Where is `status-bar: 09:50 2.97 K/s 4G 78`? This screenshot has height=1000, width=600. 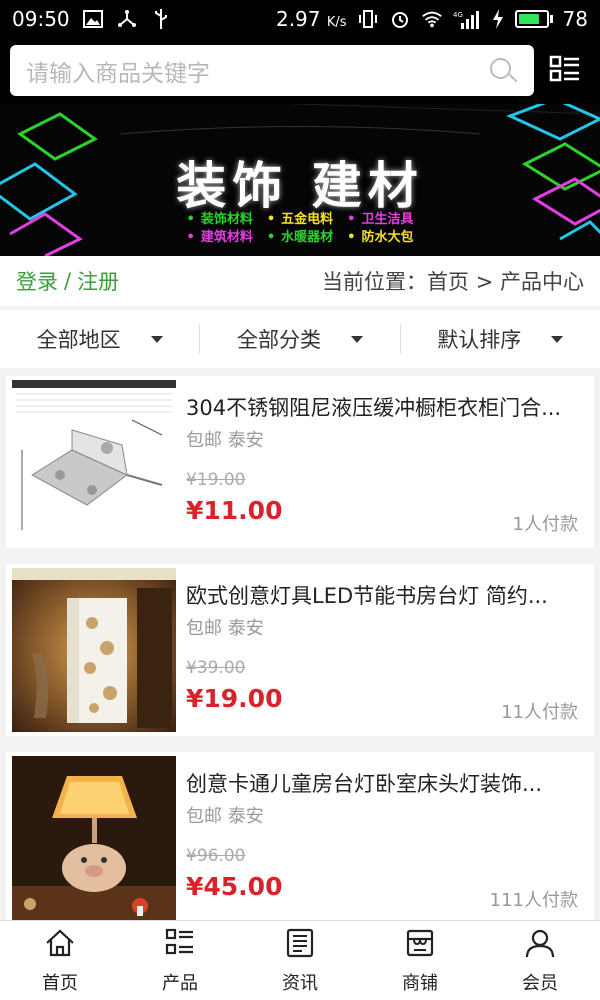 status-bar: 09:50 2.97 K/s 4G 78 is located at coordinates (300, 19).